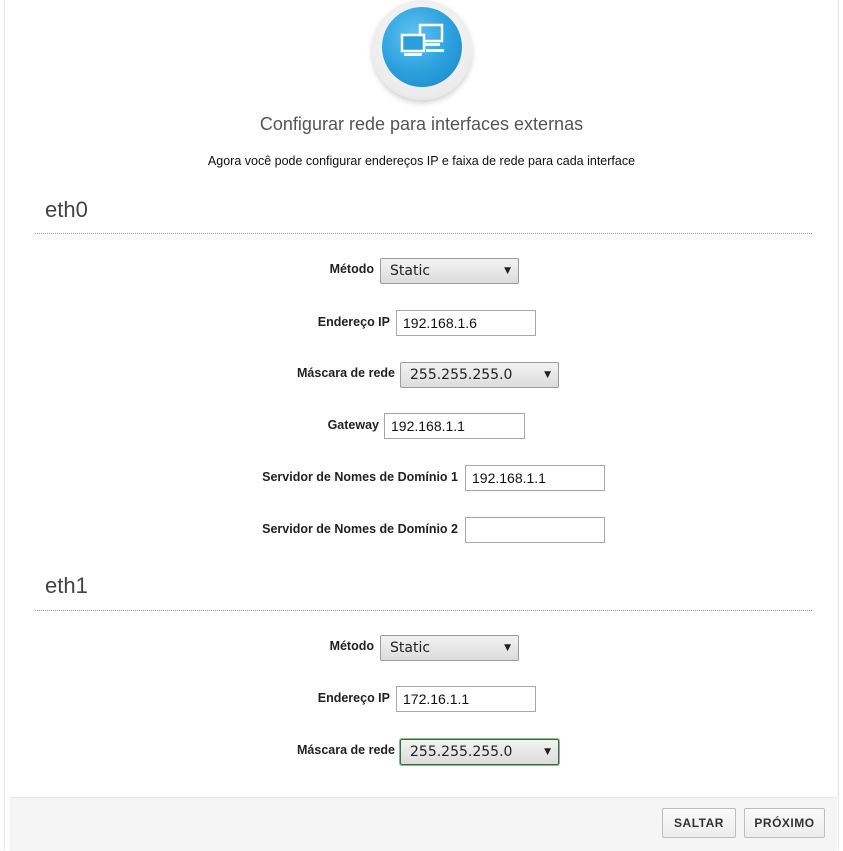 This screenshot has height=851, width=843. I want to click on eth0-gateway-input, so click(454, 426).